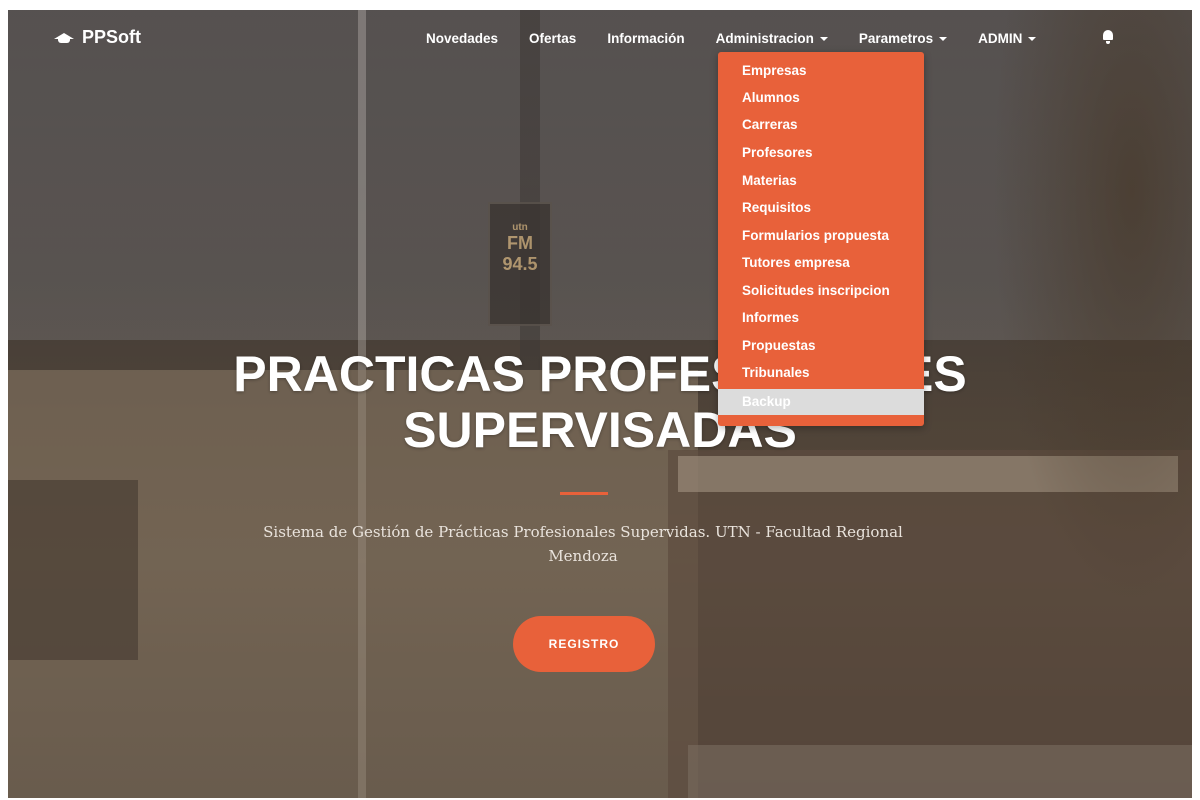 The image size is (1200, 800). What do you see at coordinates (821, 125) in the screenshot?
I see `menu-item-carreras: Carreras` at bounding box center [821, 125].